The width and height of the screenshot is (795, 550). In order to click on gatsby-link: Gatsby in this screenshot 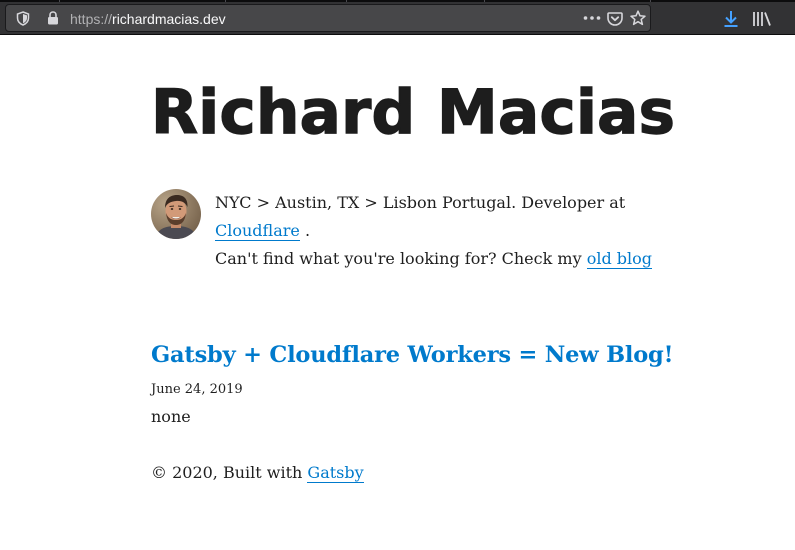, I will do `click(335, 472)`.